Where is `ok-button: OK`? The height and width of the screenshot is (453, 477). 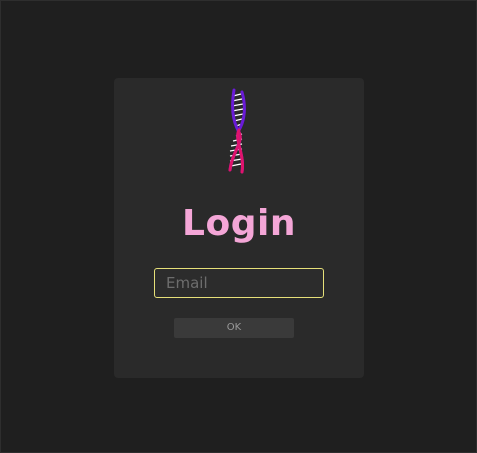 ok-button: OK is located at coordinates (234, 328).